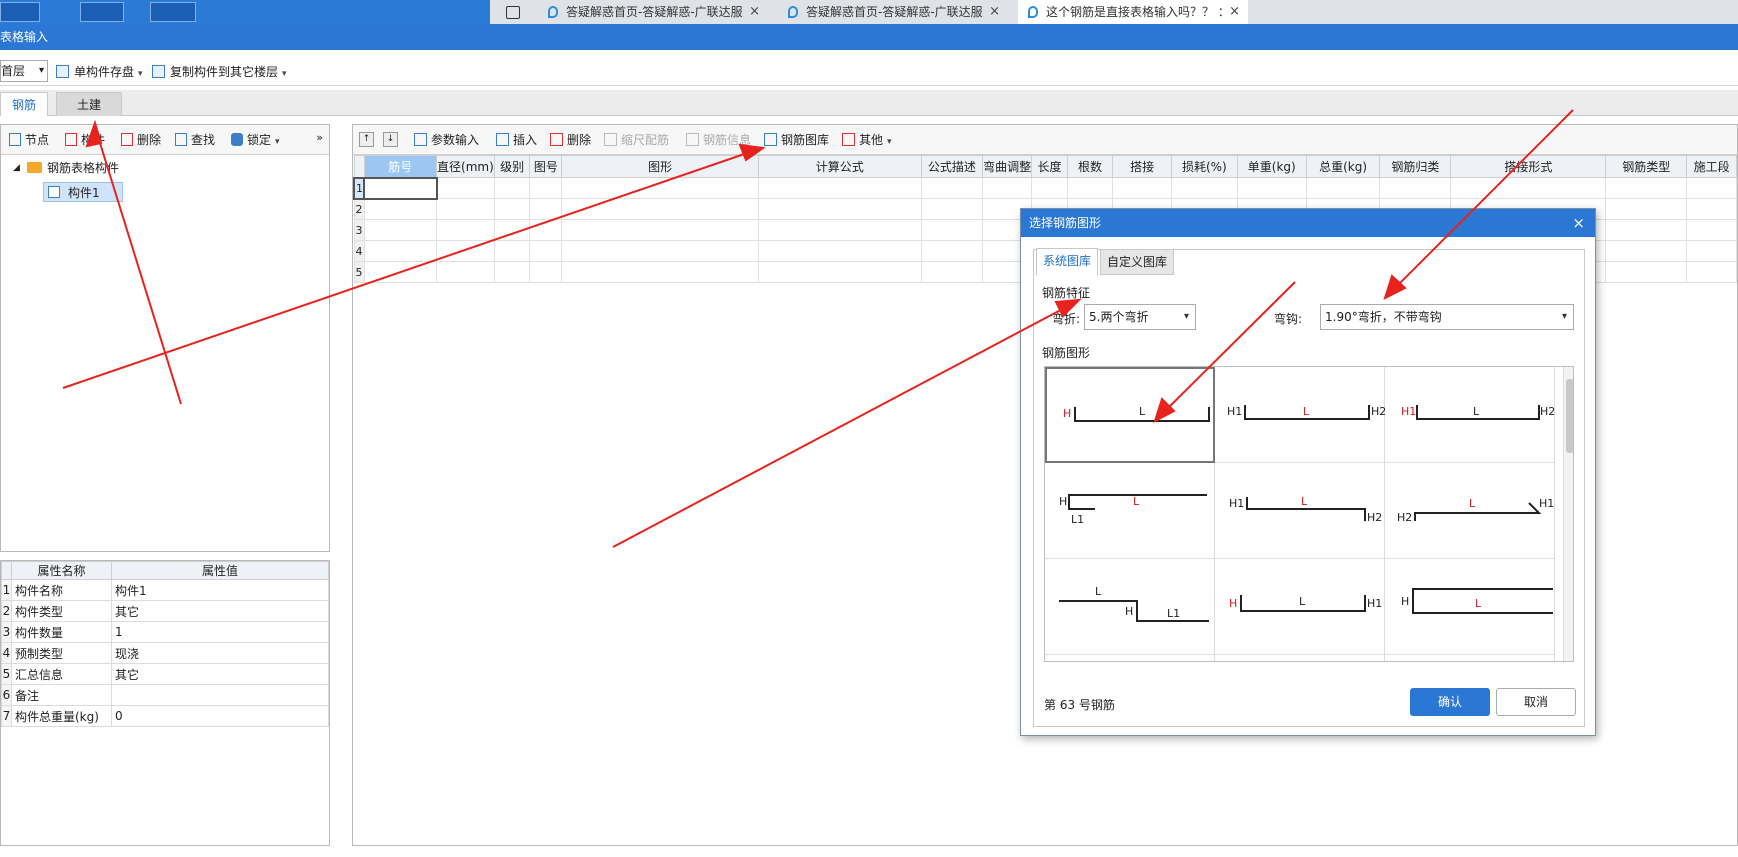 The width and height of the screenshot is (1738, 857). I want to click on tab-civil: 土建, so click(89, 104).